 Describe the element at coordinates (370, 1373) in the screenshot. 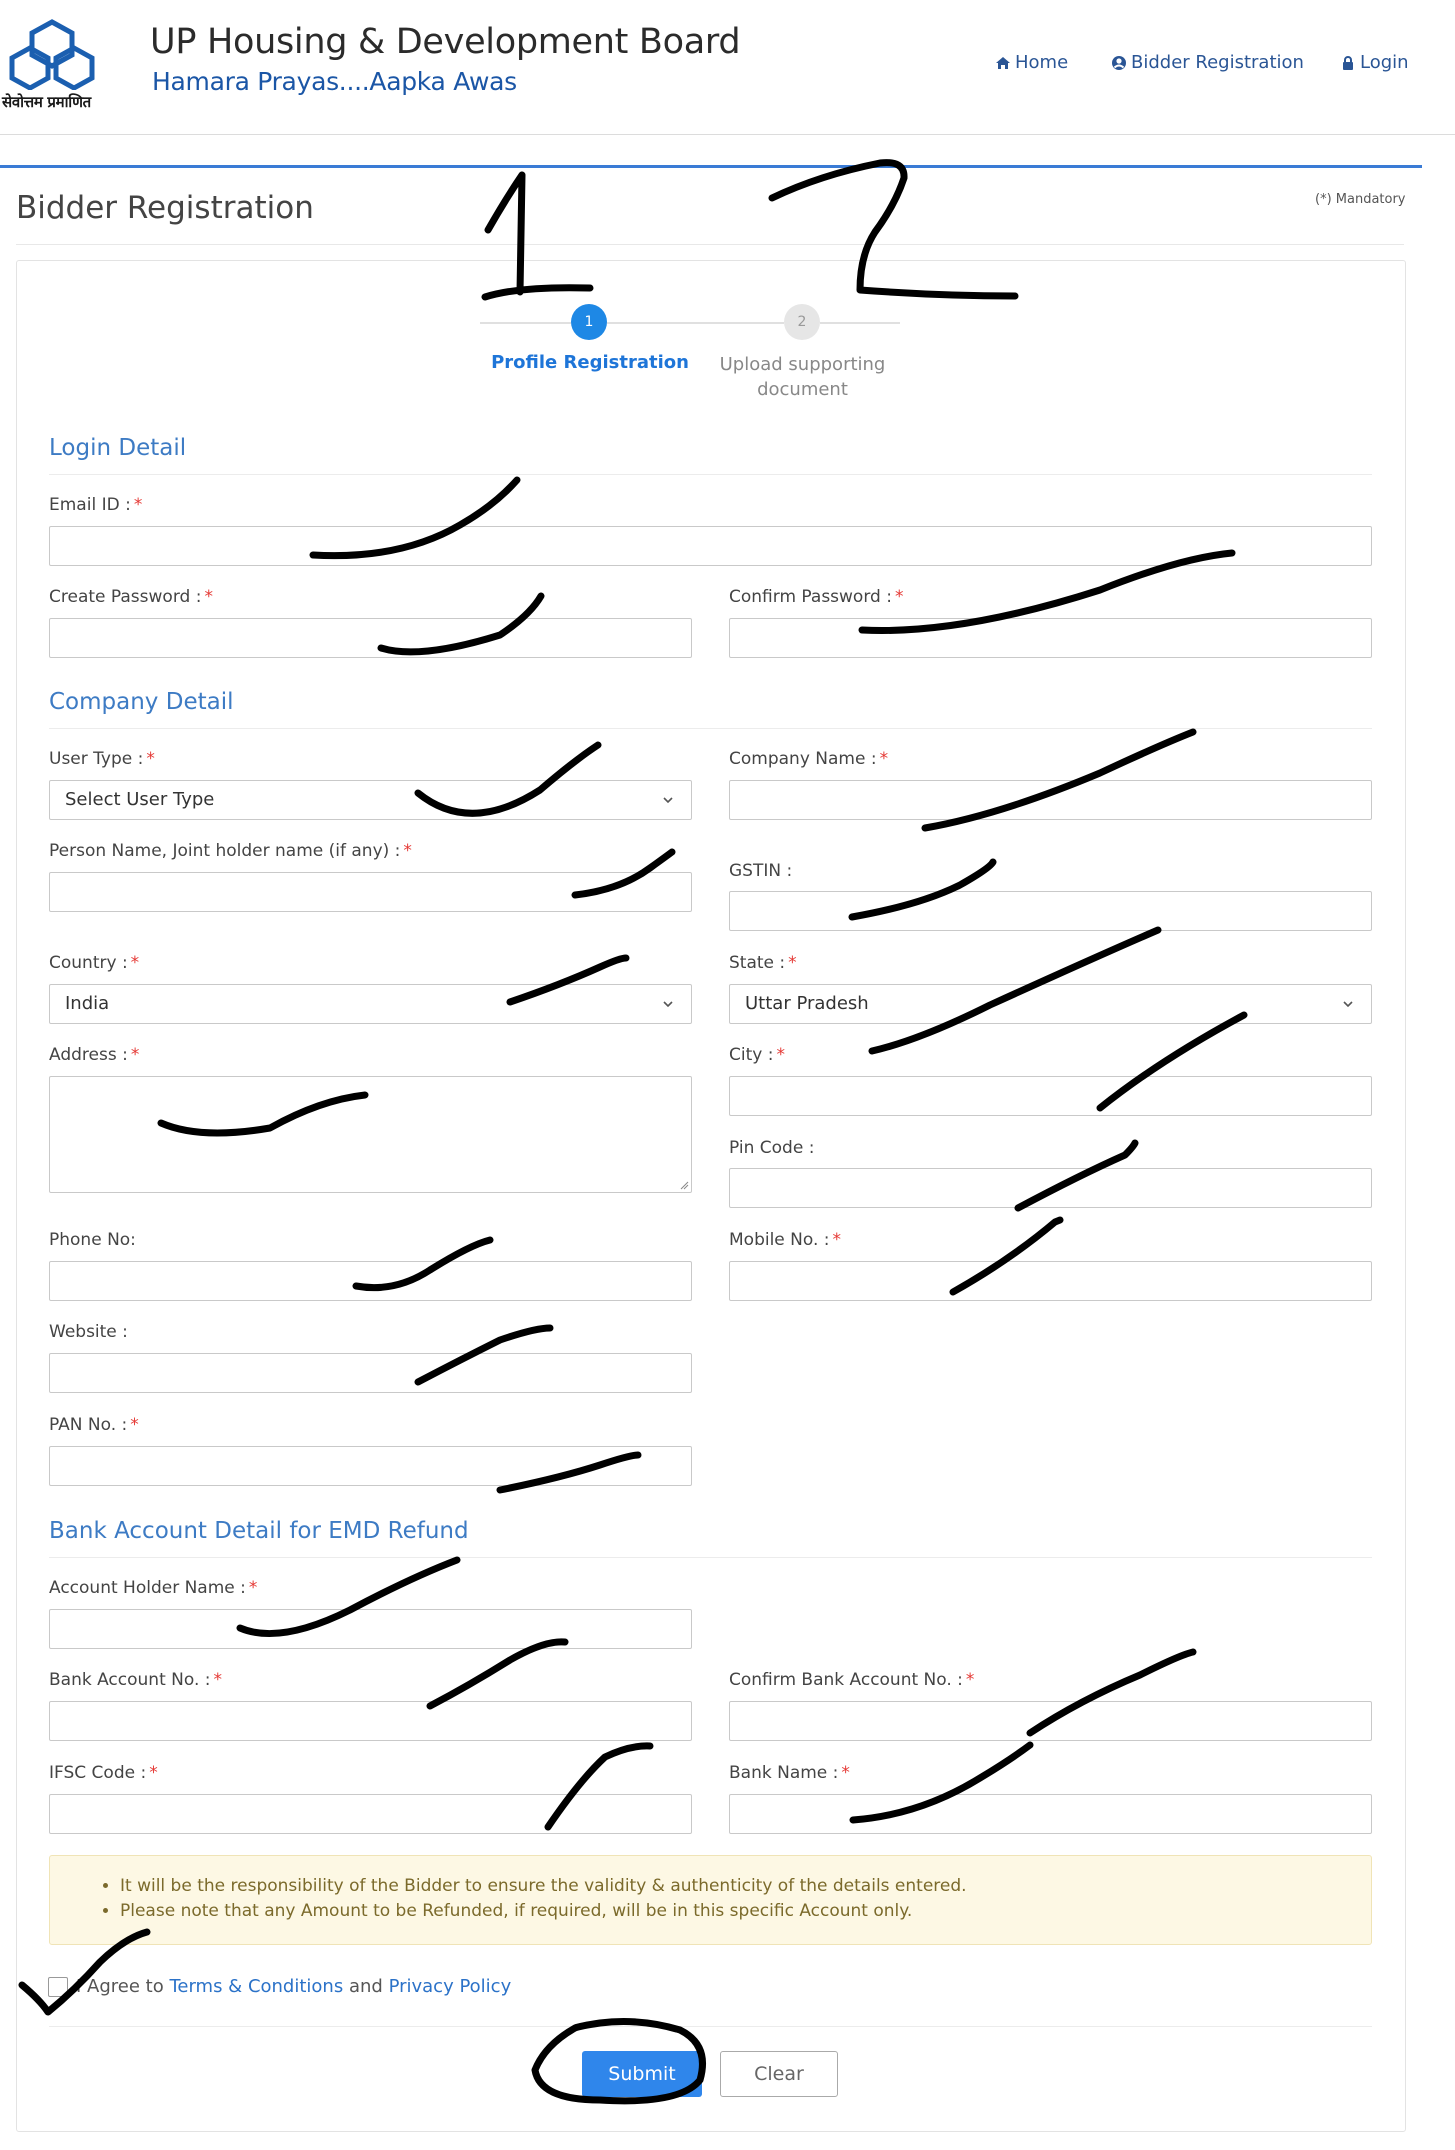

I see `website-field` at that location.